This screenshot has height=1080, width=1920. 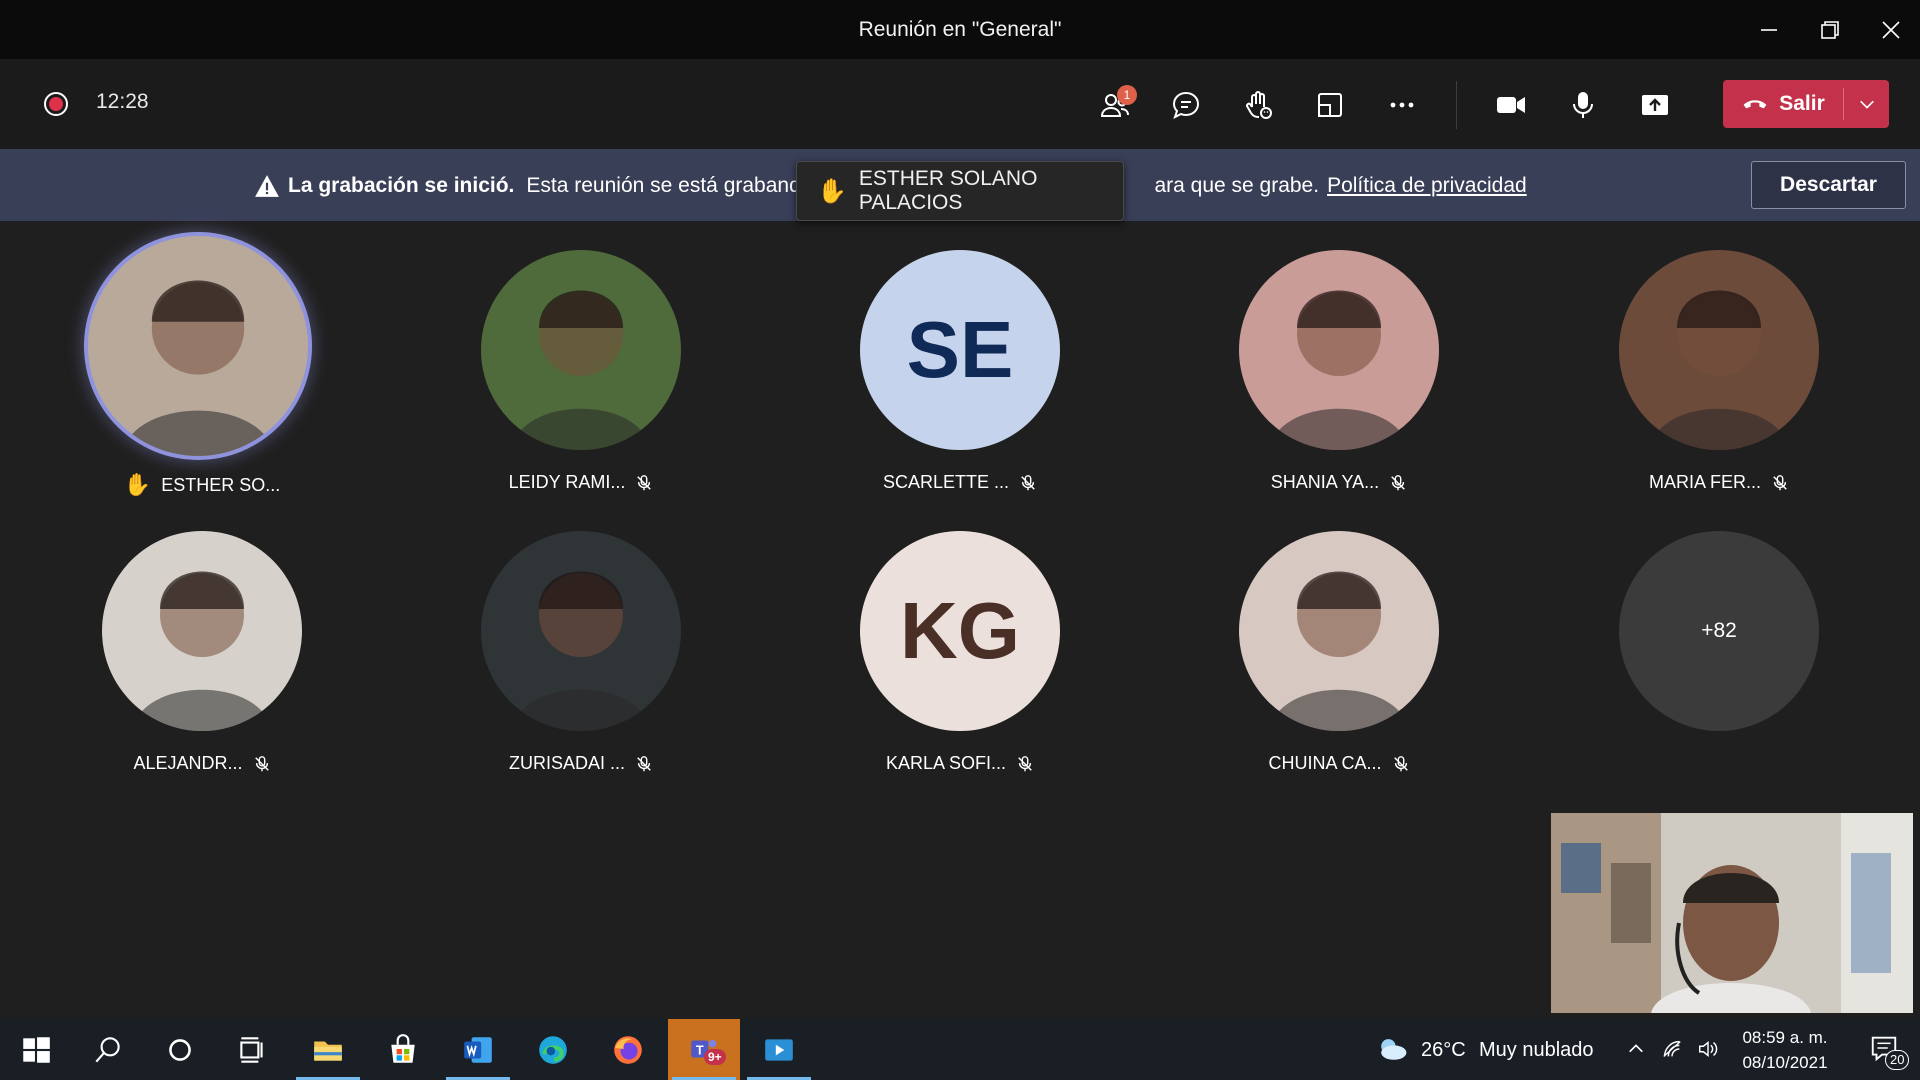 I want to click on privacy-policy-link: Política de privacidad, so click(x=1427, y=186).